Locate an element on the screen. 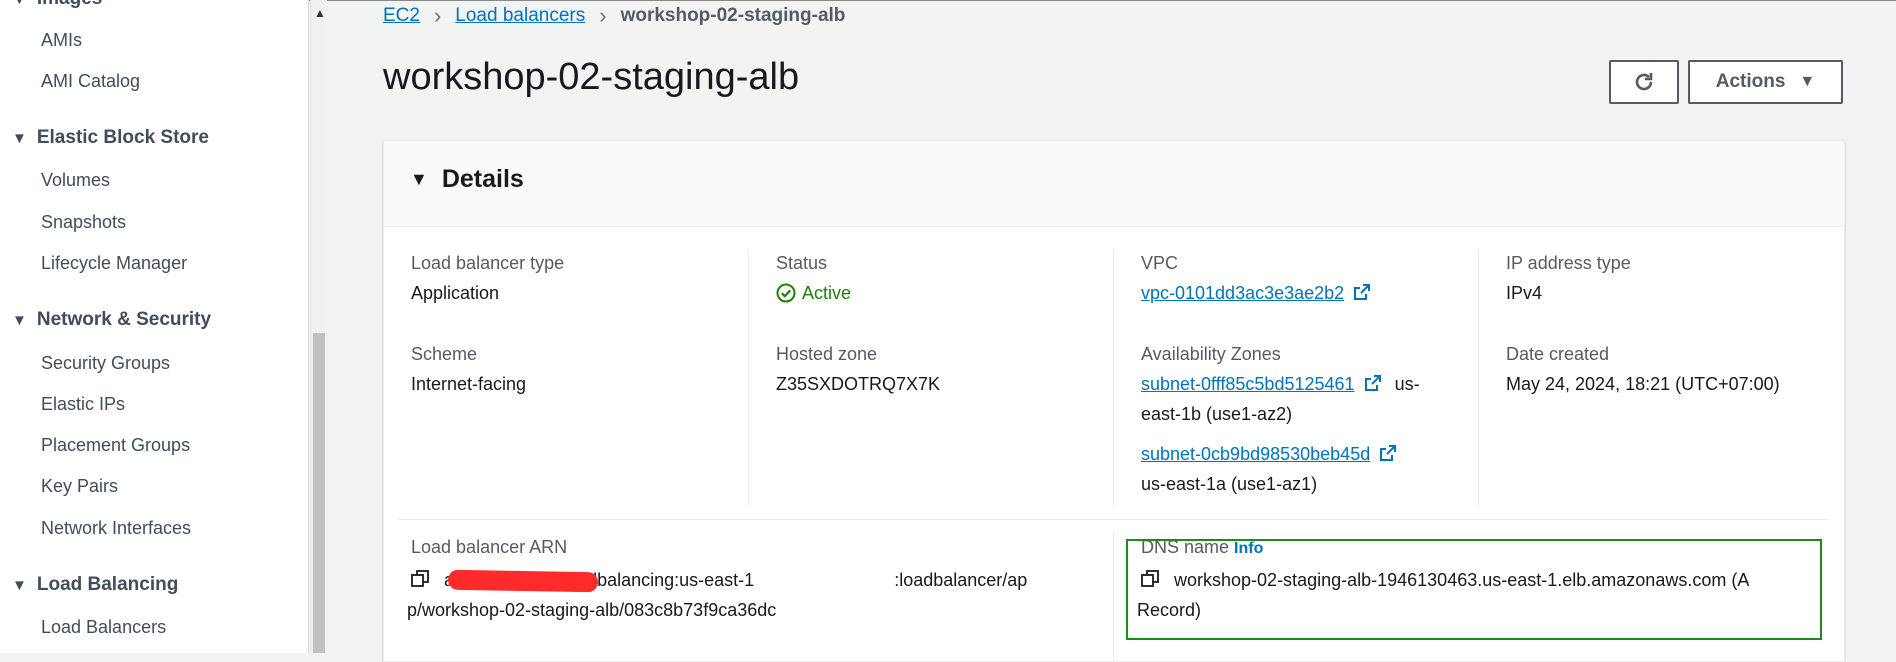 This screenshot has width=1896, height=662. ip-type-label: IP address type is located at coordinates (1568, 263).